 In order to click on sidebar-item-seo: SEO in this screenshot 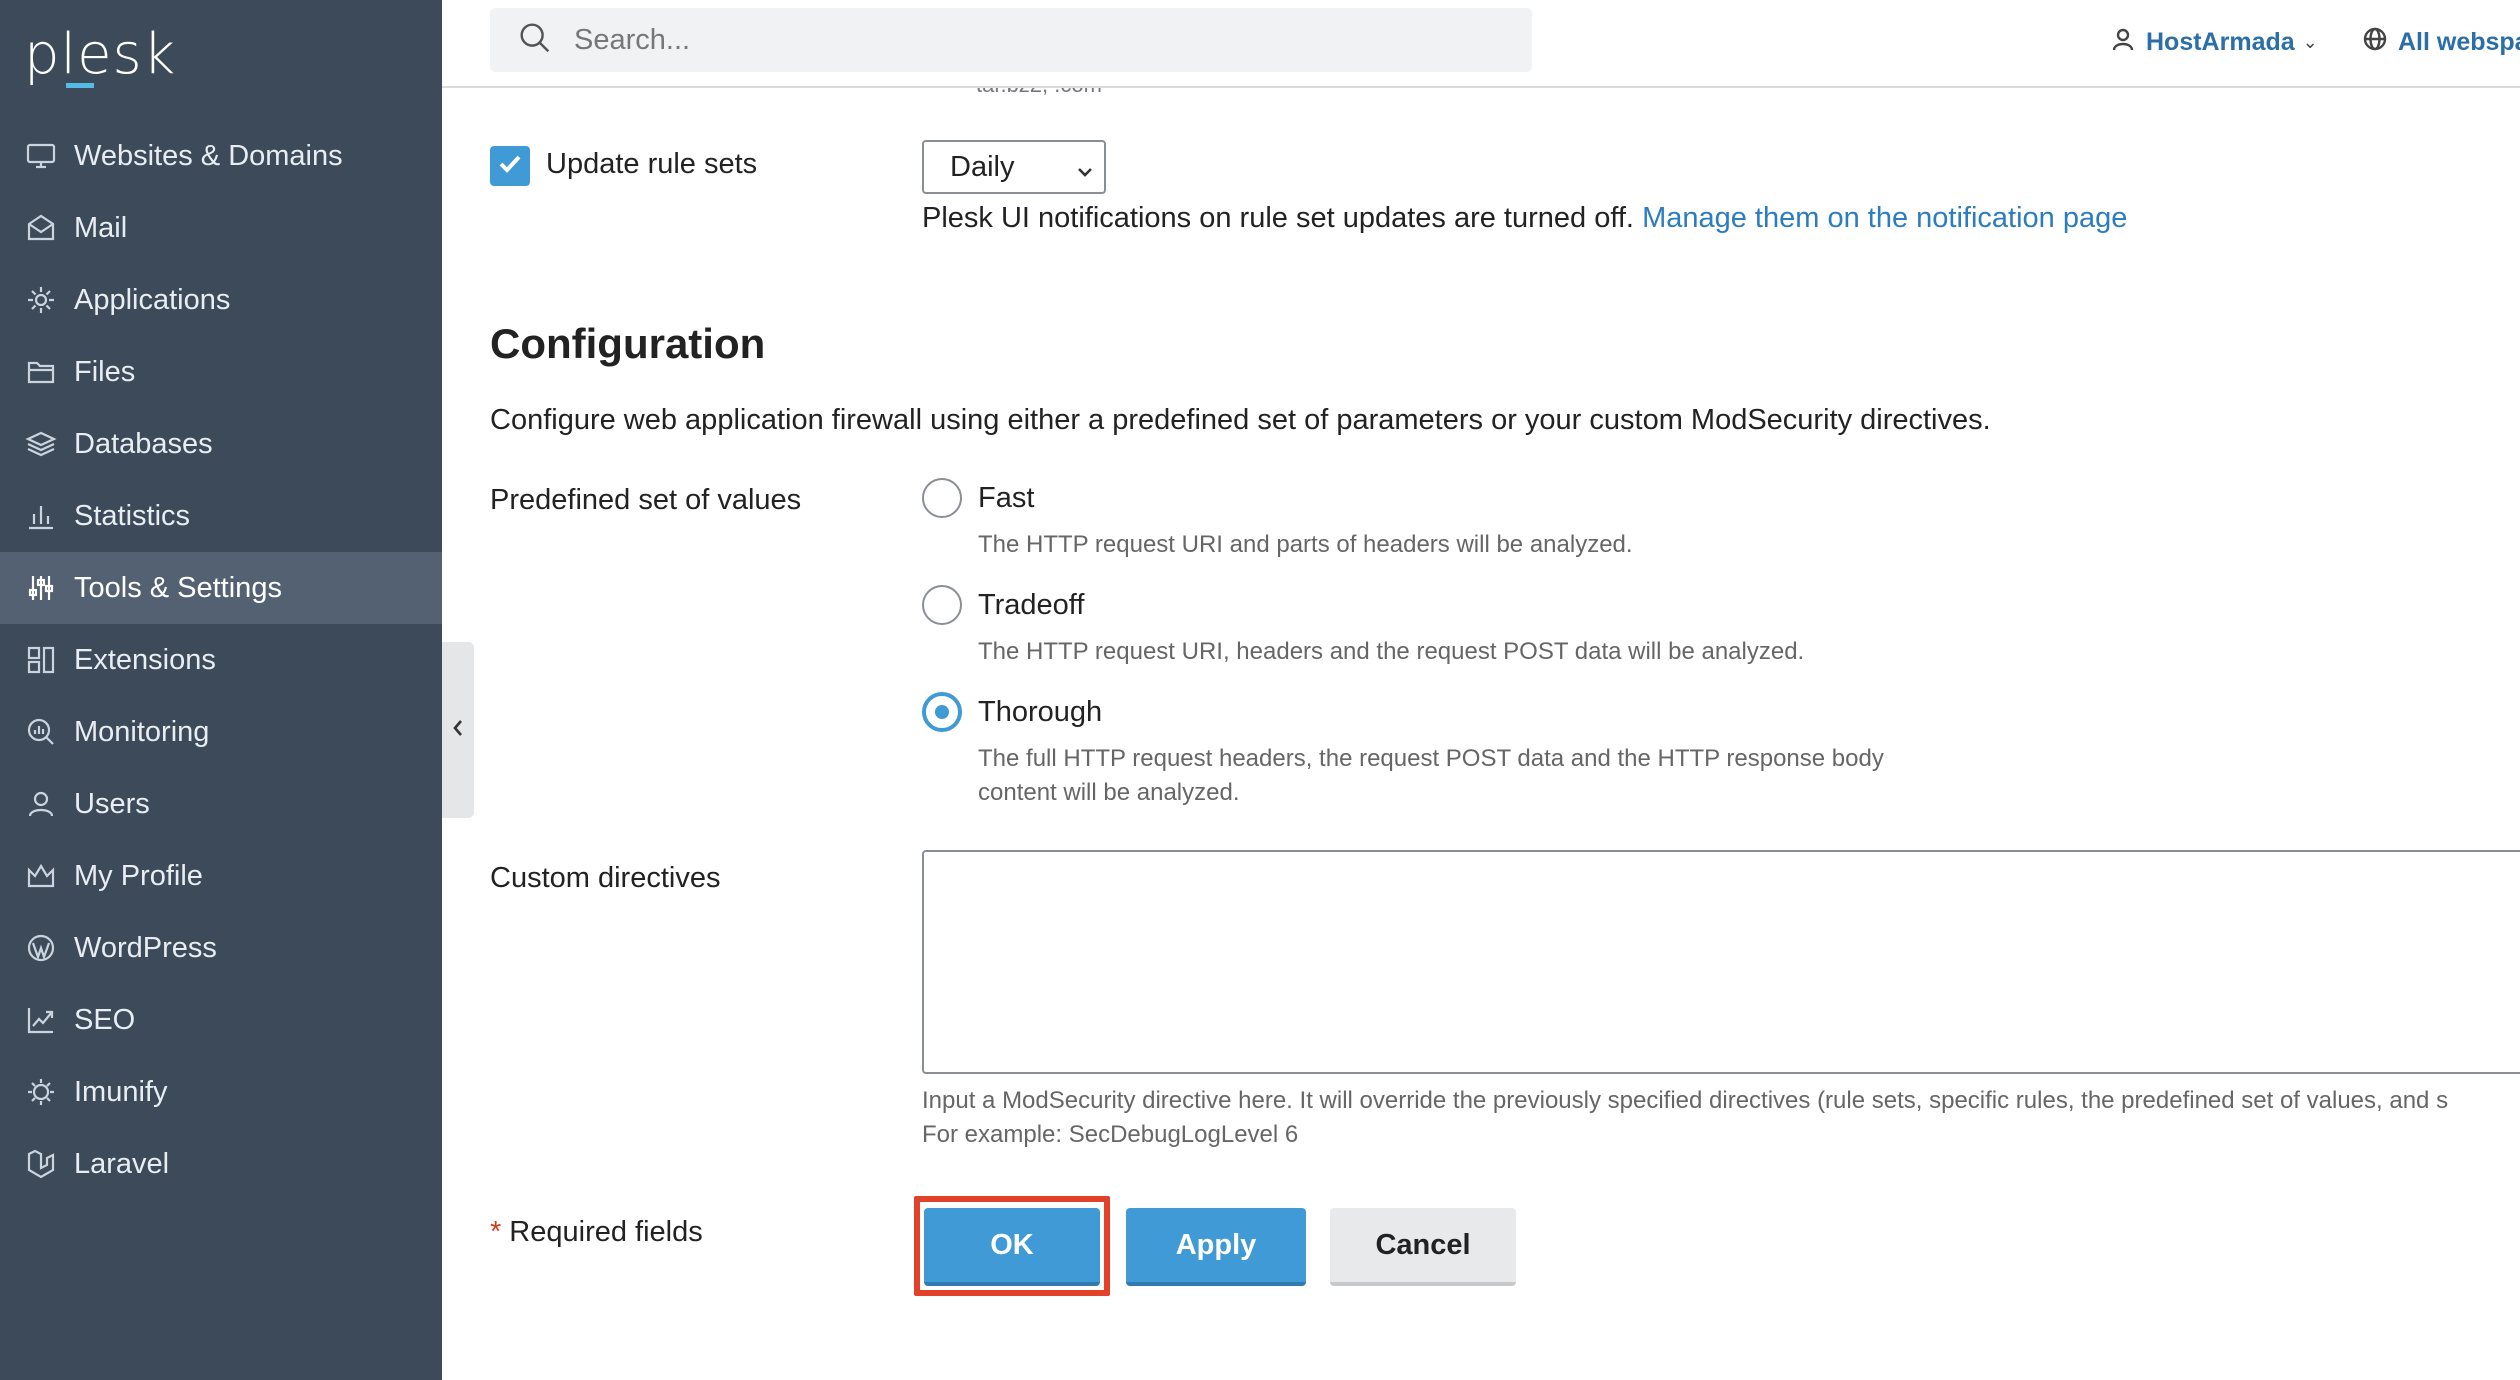, I will do `click(221, 1020)`.